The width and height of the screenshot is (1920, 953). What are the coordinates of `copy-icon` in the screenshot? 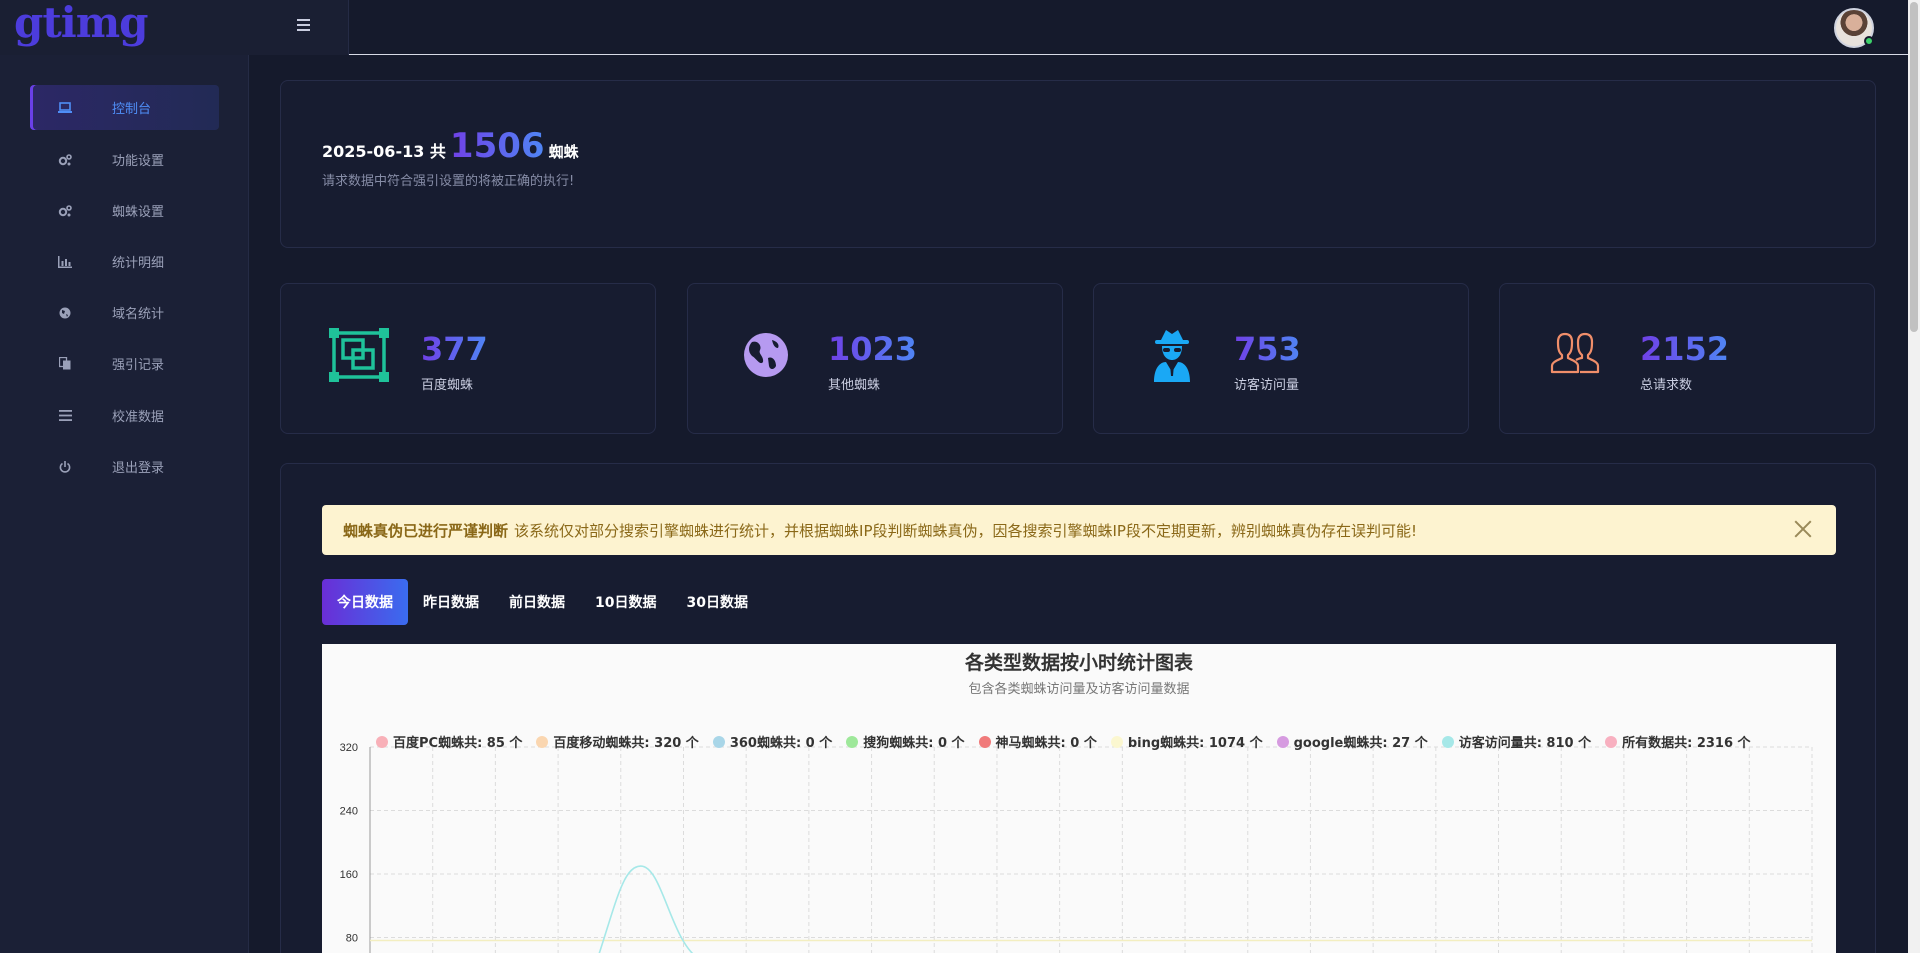 It's located at (65, 364).